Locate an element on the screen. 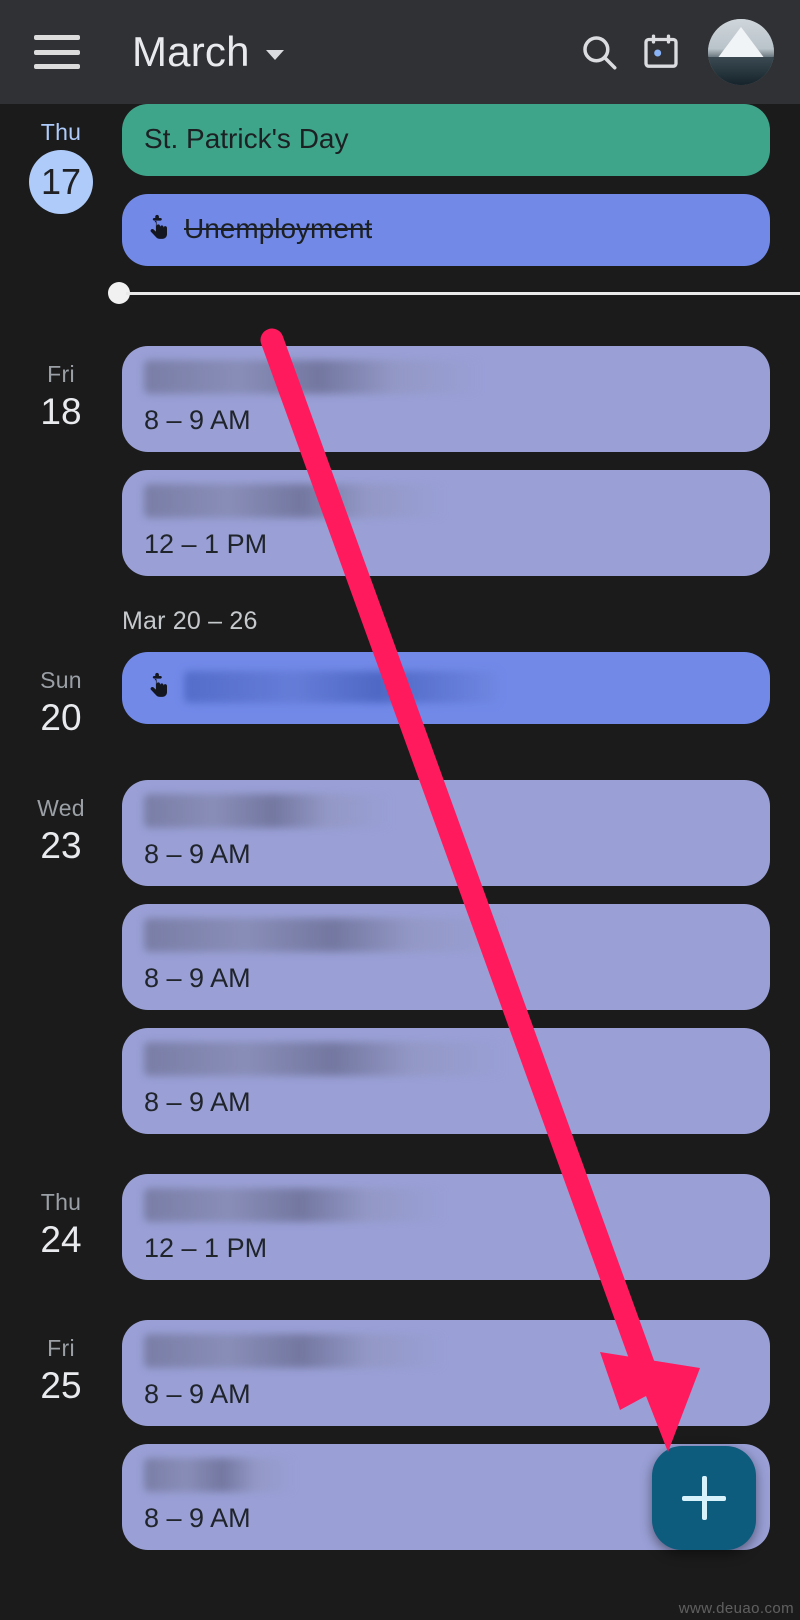 Image resolution: width=800 pixels, height=1620 pixels. event-chip-holiday: St. Patrick's Day is located at coordinates (446, 140).